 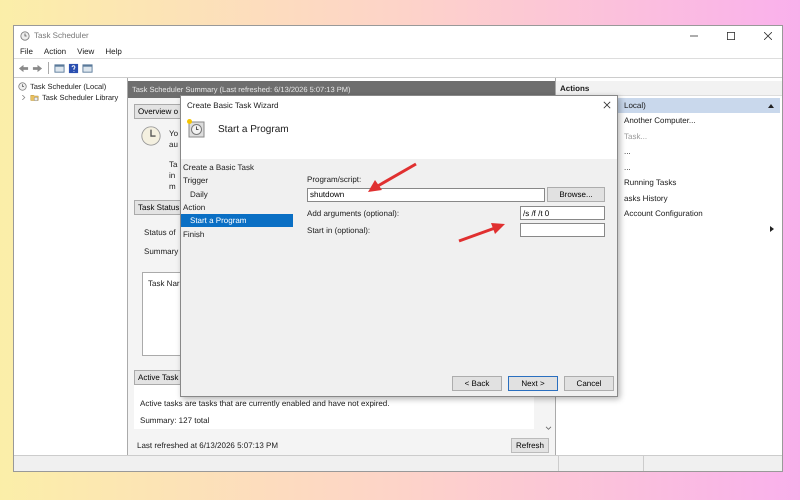 What do you see at coordinates (477, 383) in the screenshot?
I see `dialog-button: < Back` at bounding box center [477, 383].